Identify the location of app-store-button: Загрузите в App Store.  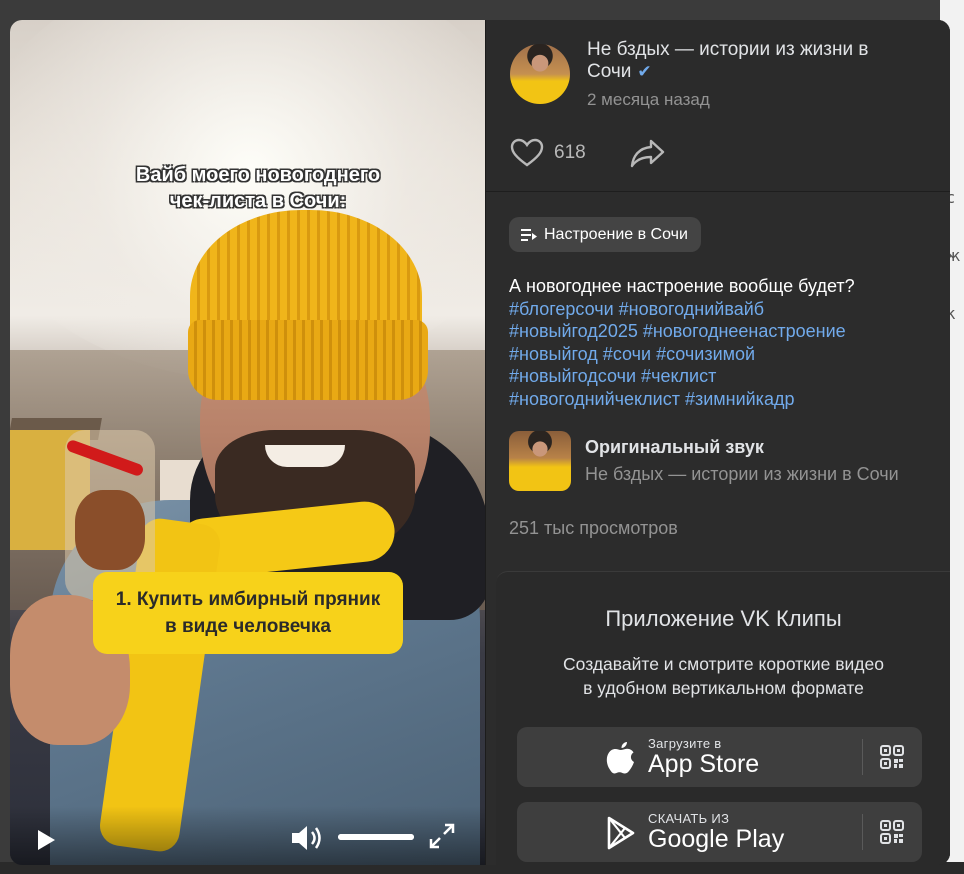
(719, 757).